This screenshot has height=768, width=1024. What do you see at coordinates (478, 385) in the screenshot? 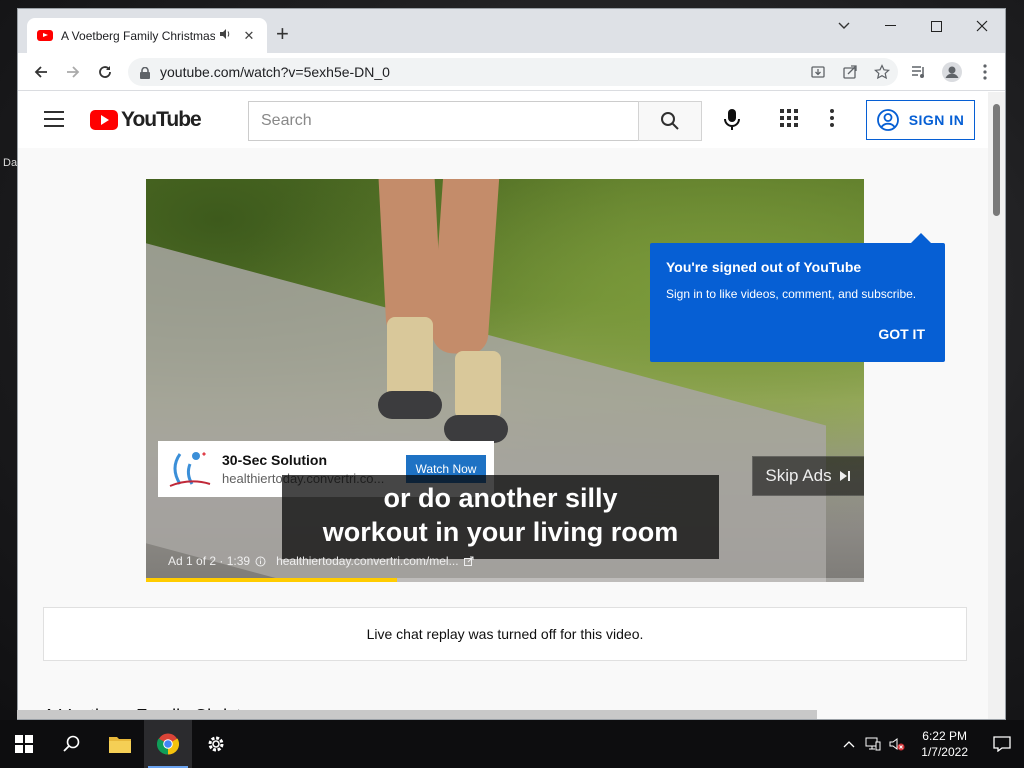
I see `video-frame-sock` at bounding box center [478, 385].